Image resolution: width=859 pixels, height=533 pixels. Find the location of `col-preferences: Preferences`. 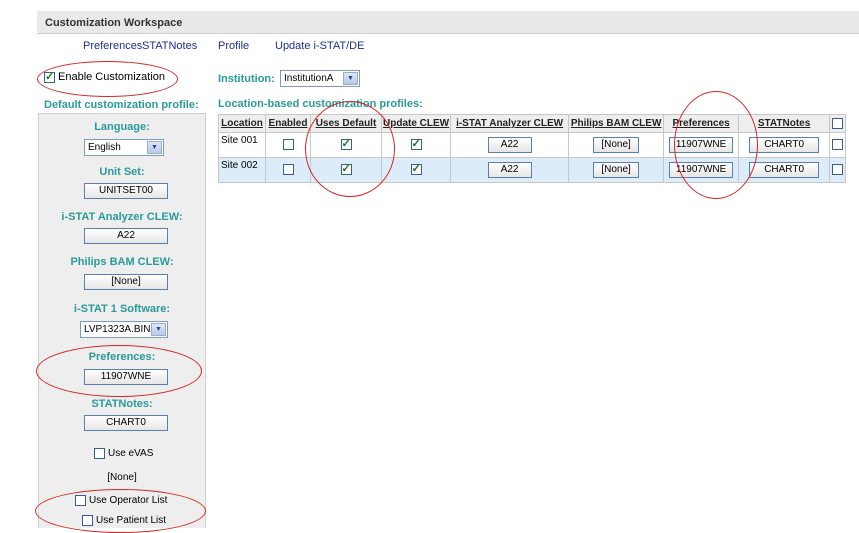

col-preferences: Preferences is located at coordinates (701, 123).